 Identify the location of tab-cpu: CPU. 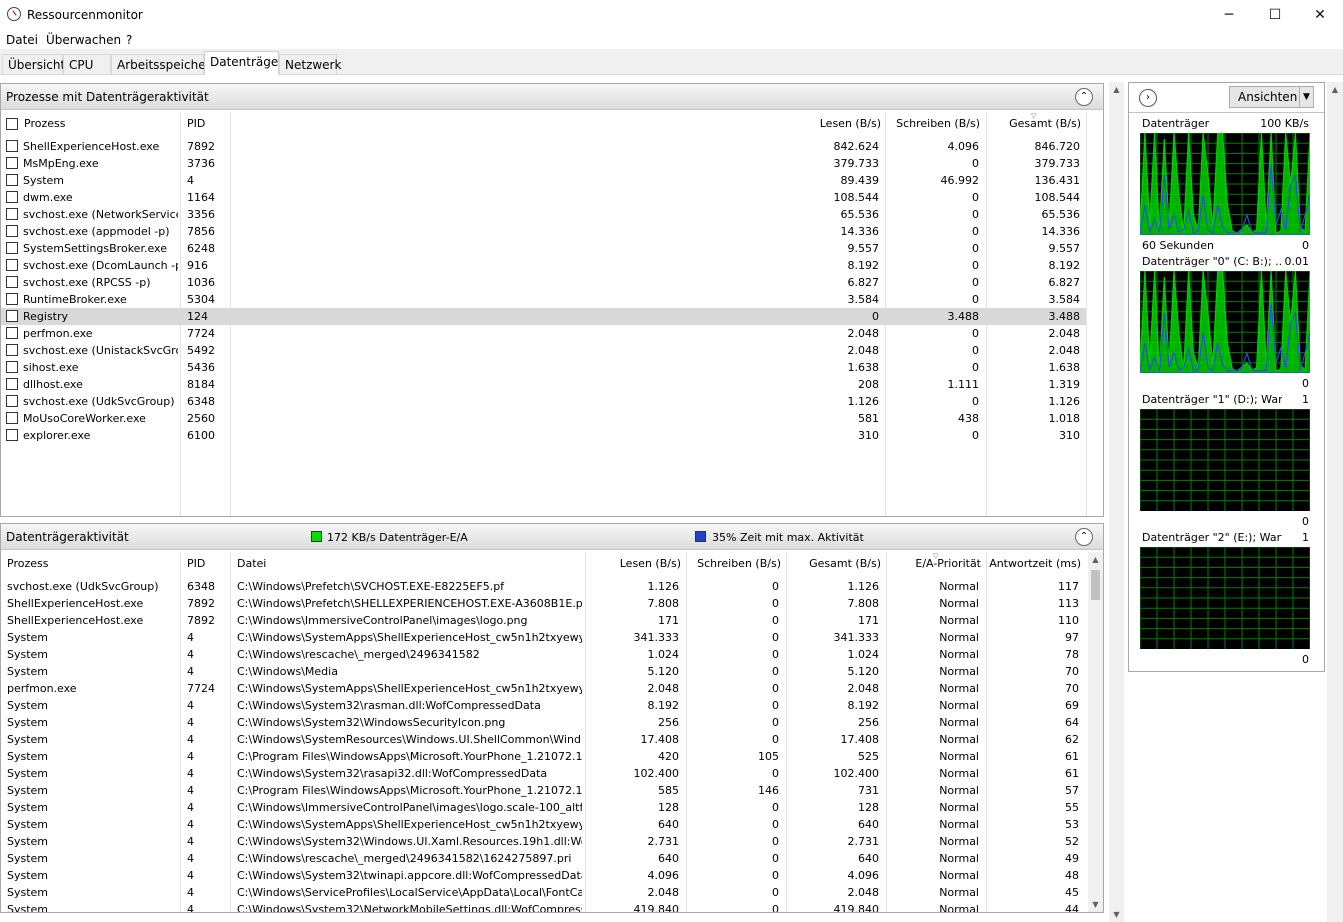
(87, 64).